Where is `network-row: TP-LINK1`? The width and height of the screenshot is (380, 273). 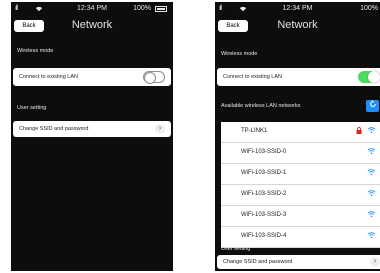
network-row: TP-LINK1 is located at coordinates (300, 132).